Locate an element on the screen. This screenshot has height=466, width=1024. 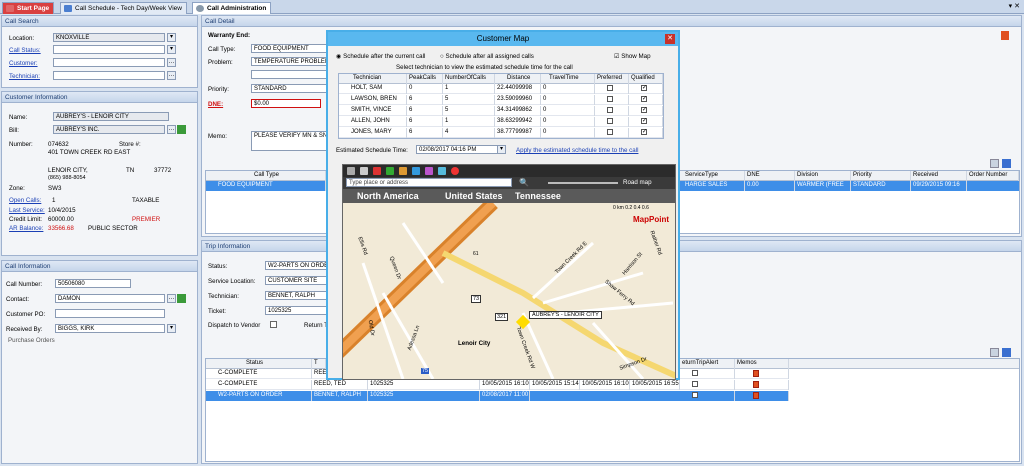
technician-field is located at coordinates (109, 75).